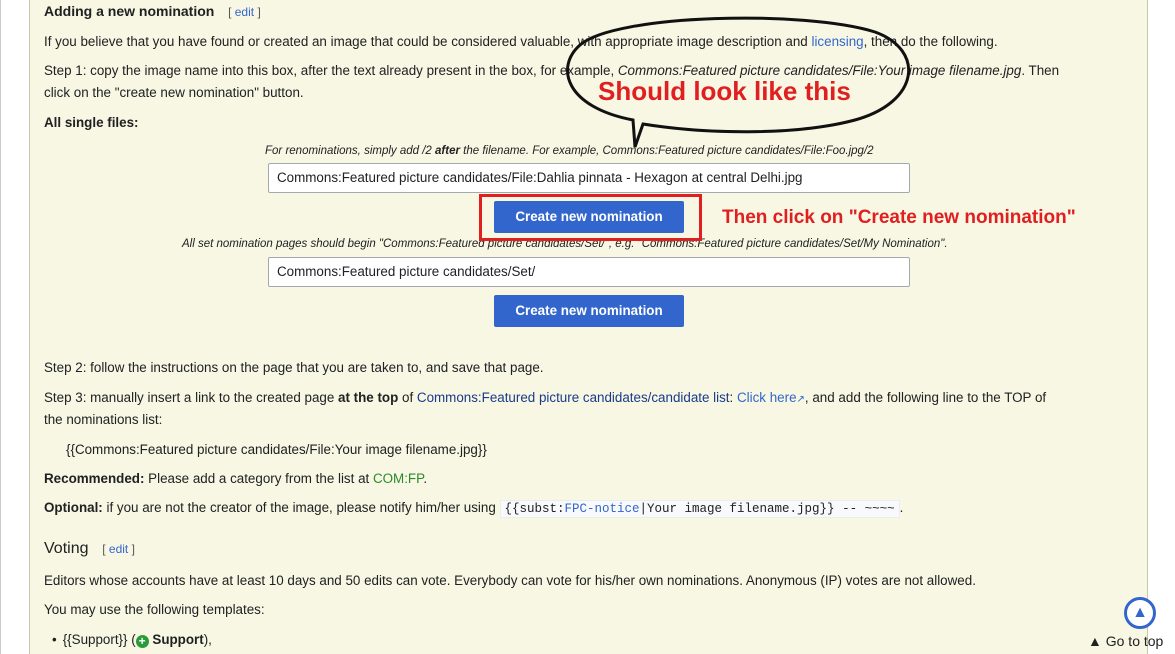  Describe the element at coordinates (800, 399) in the screenshot. I see `external-link-icon: ↗` at that location.